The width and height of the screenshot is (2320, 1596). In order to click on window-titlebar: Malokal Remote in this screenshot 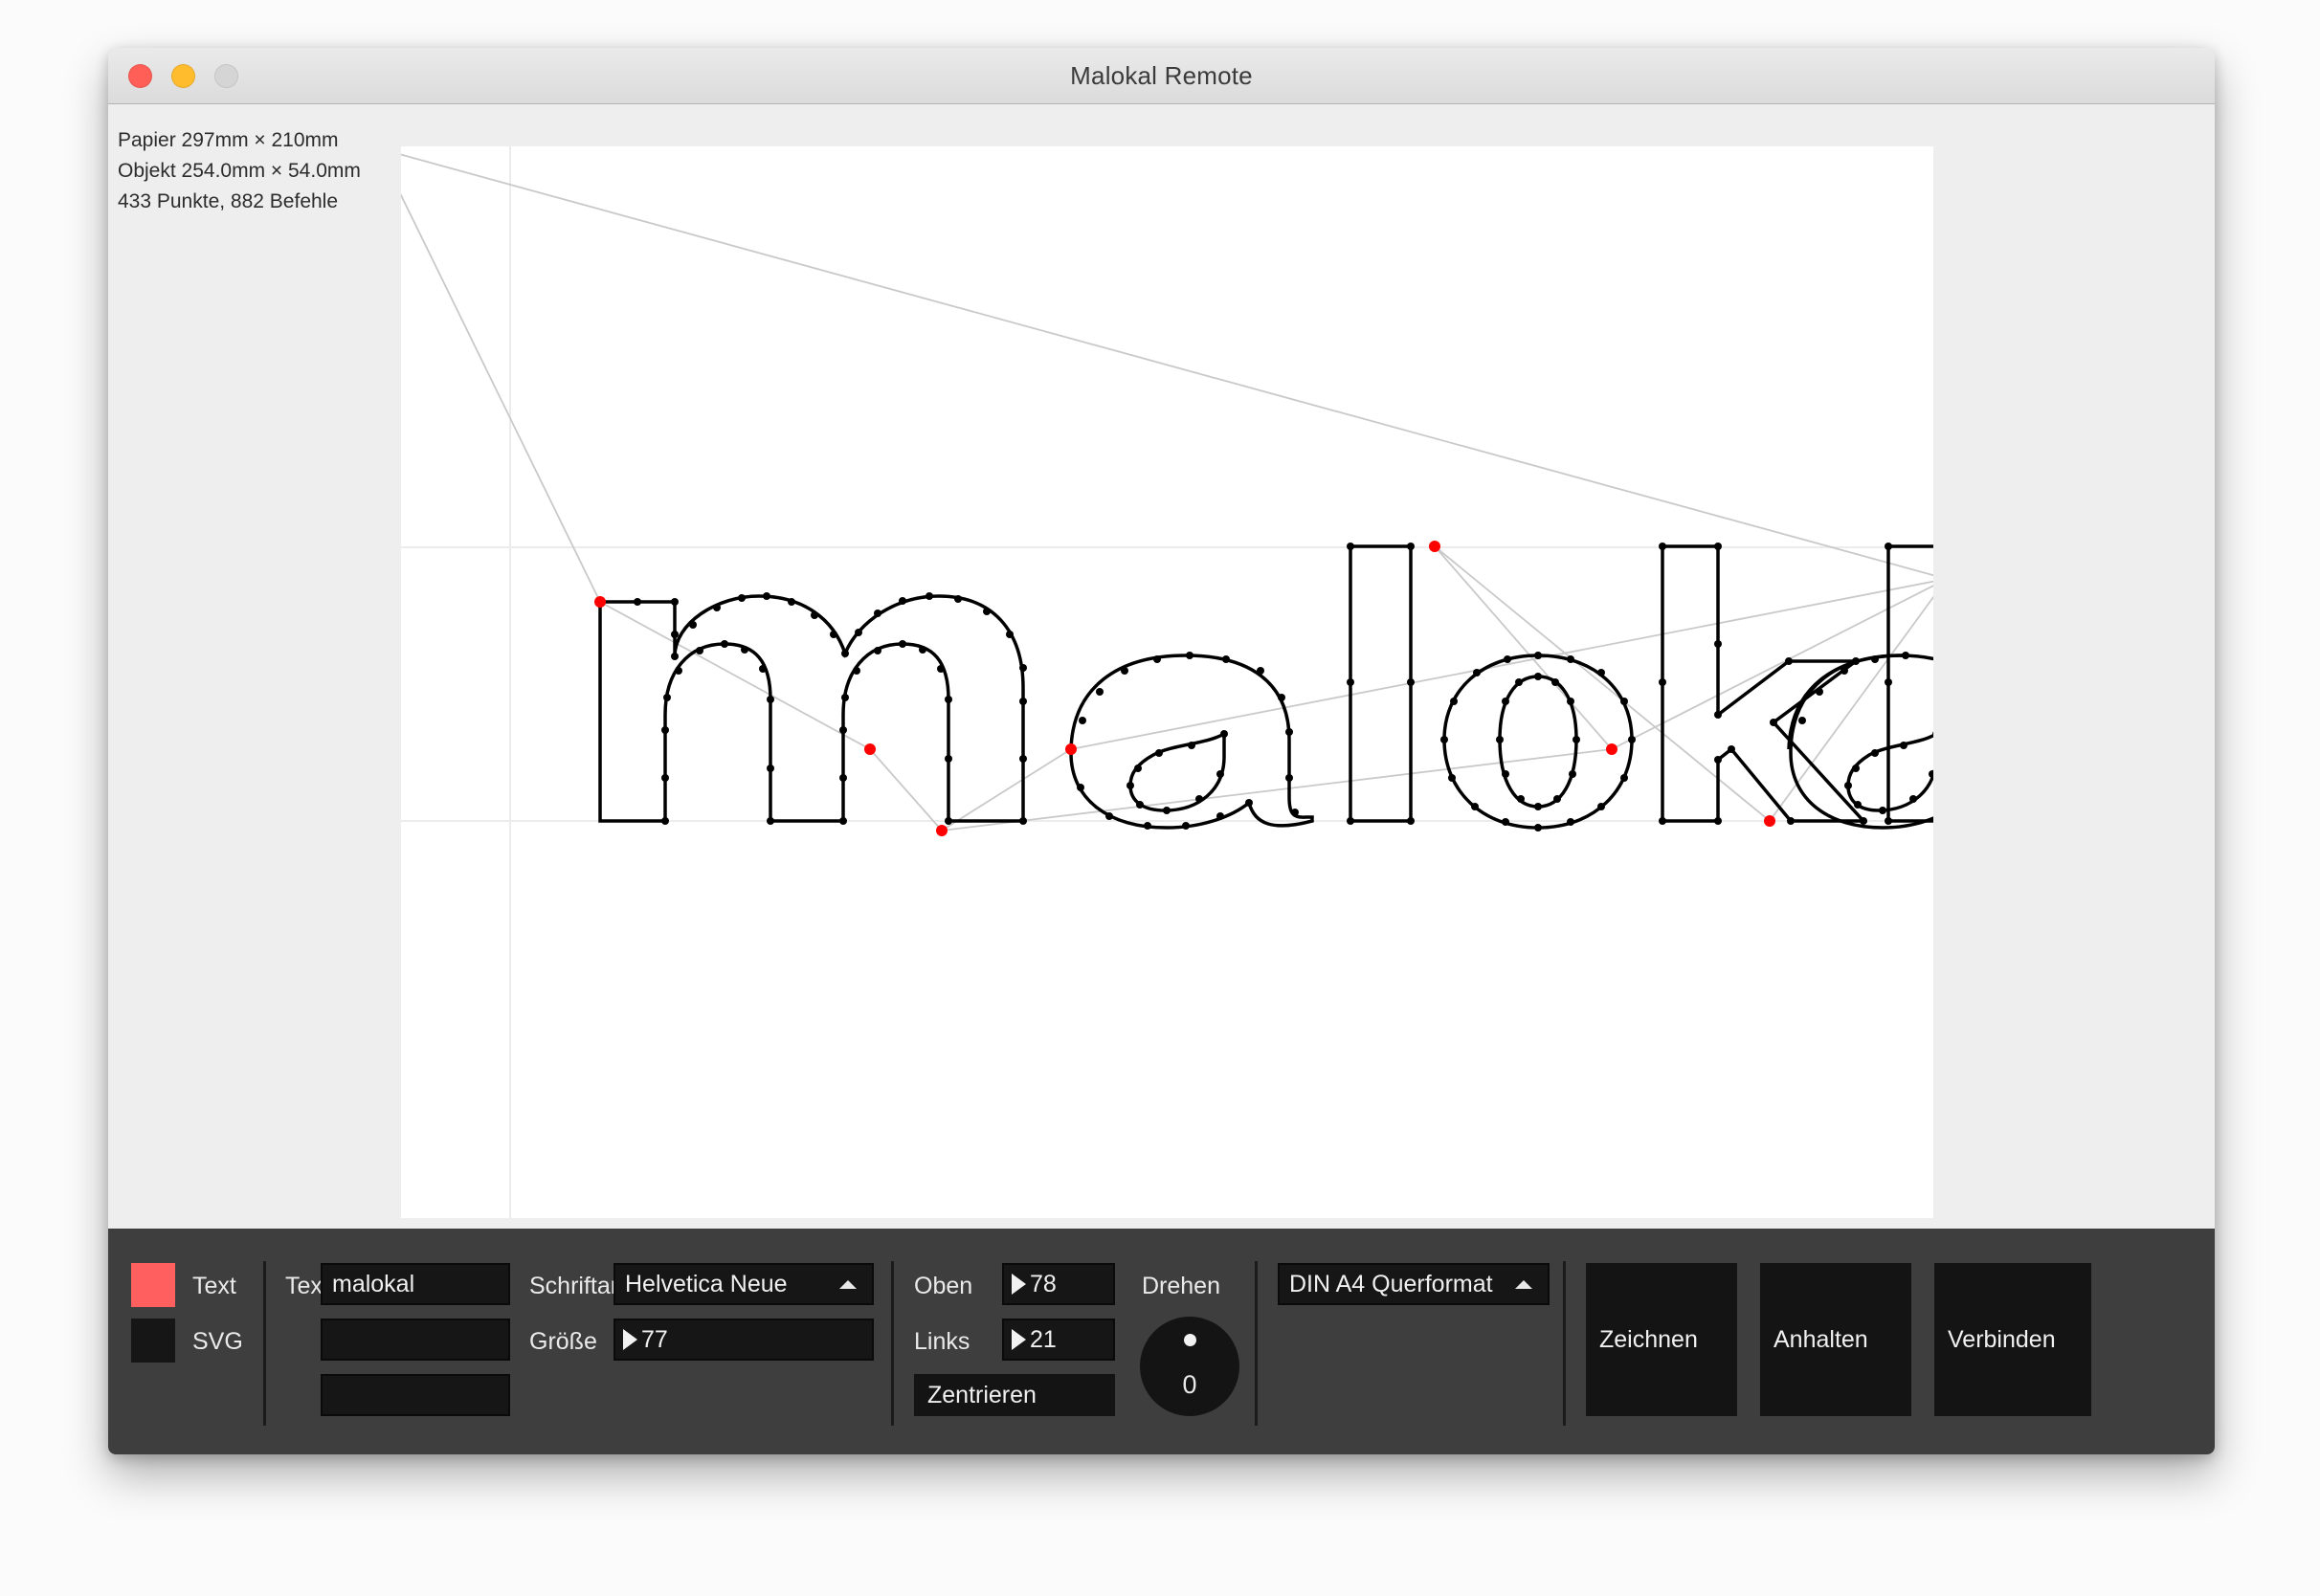, I will do `click(1161, 76)`.